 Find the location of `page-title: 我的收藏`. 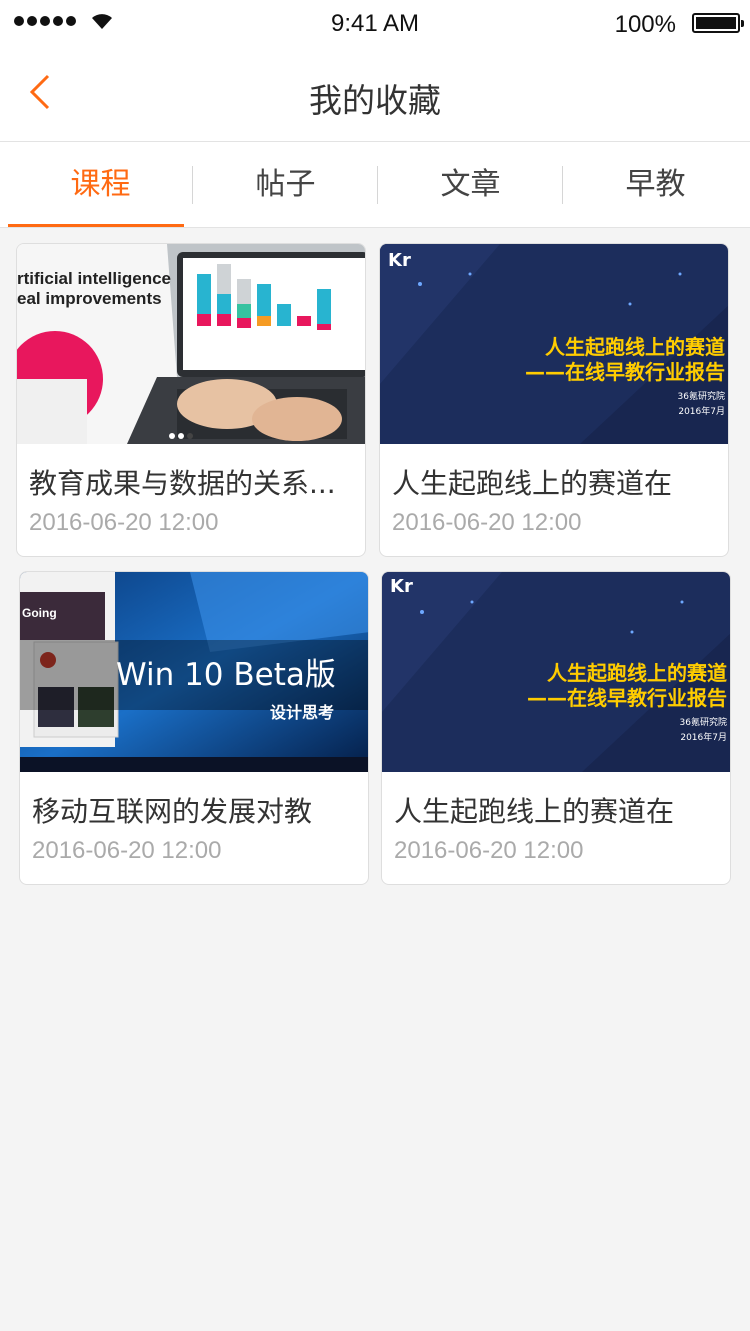

page-title: 我的收藏 is located at coordinates (375, 100).